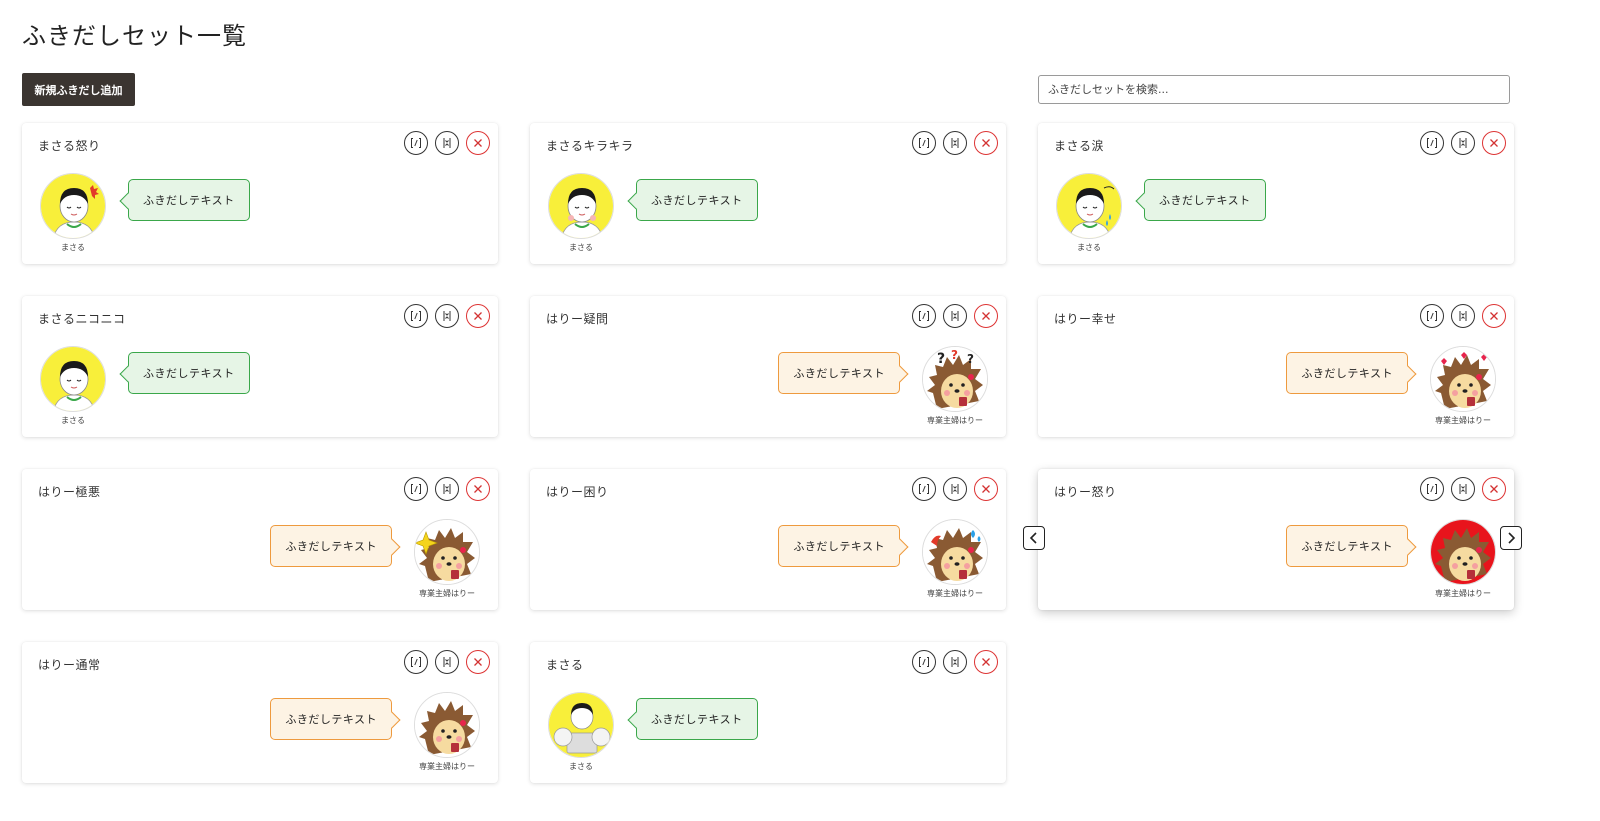  What do you see at coordinates (577, 319) in the screenshot?
I see `card-title: はりー疑問` at bounding box center [577, 319].